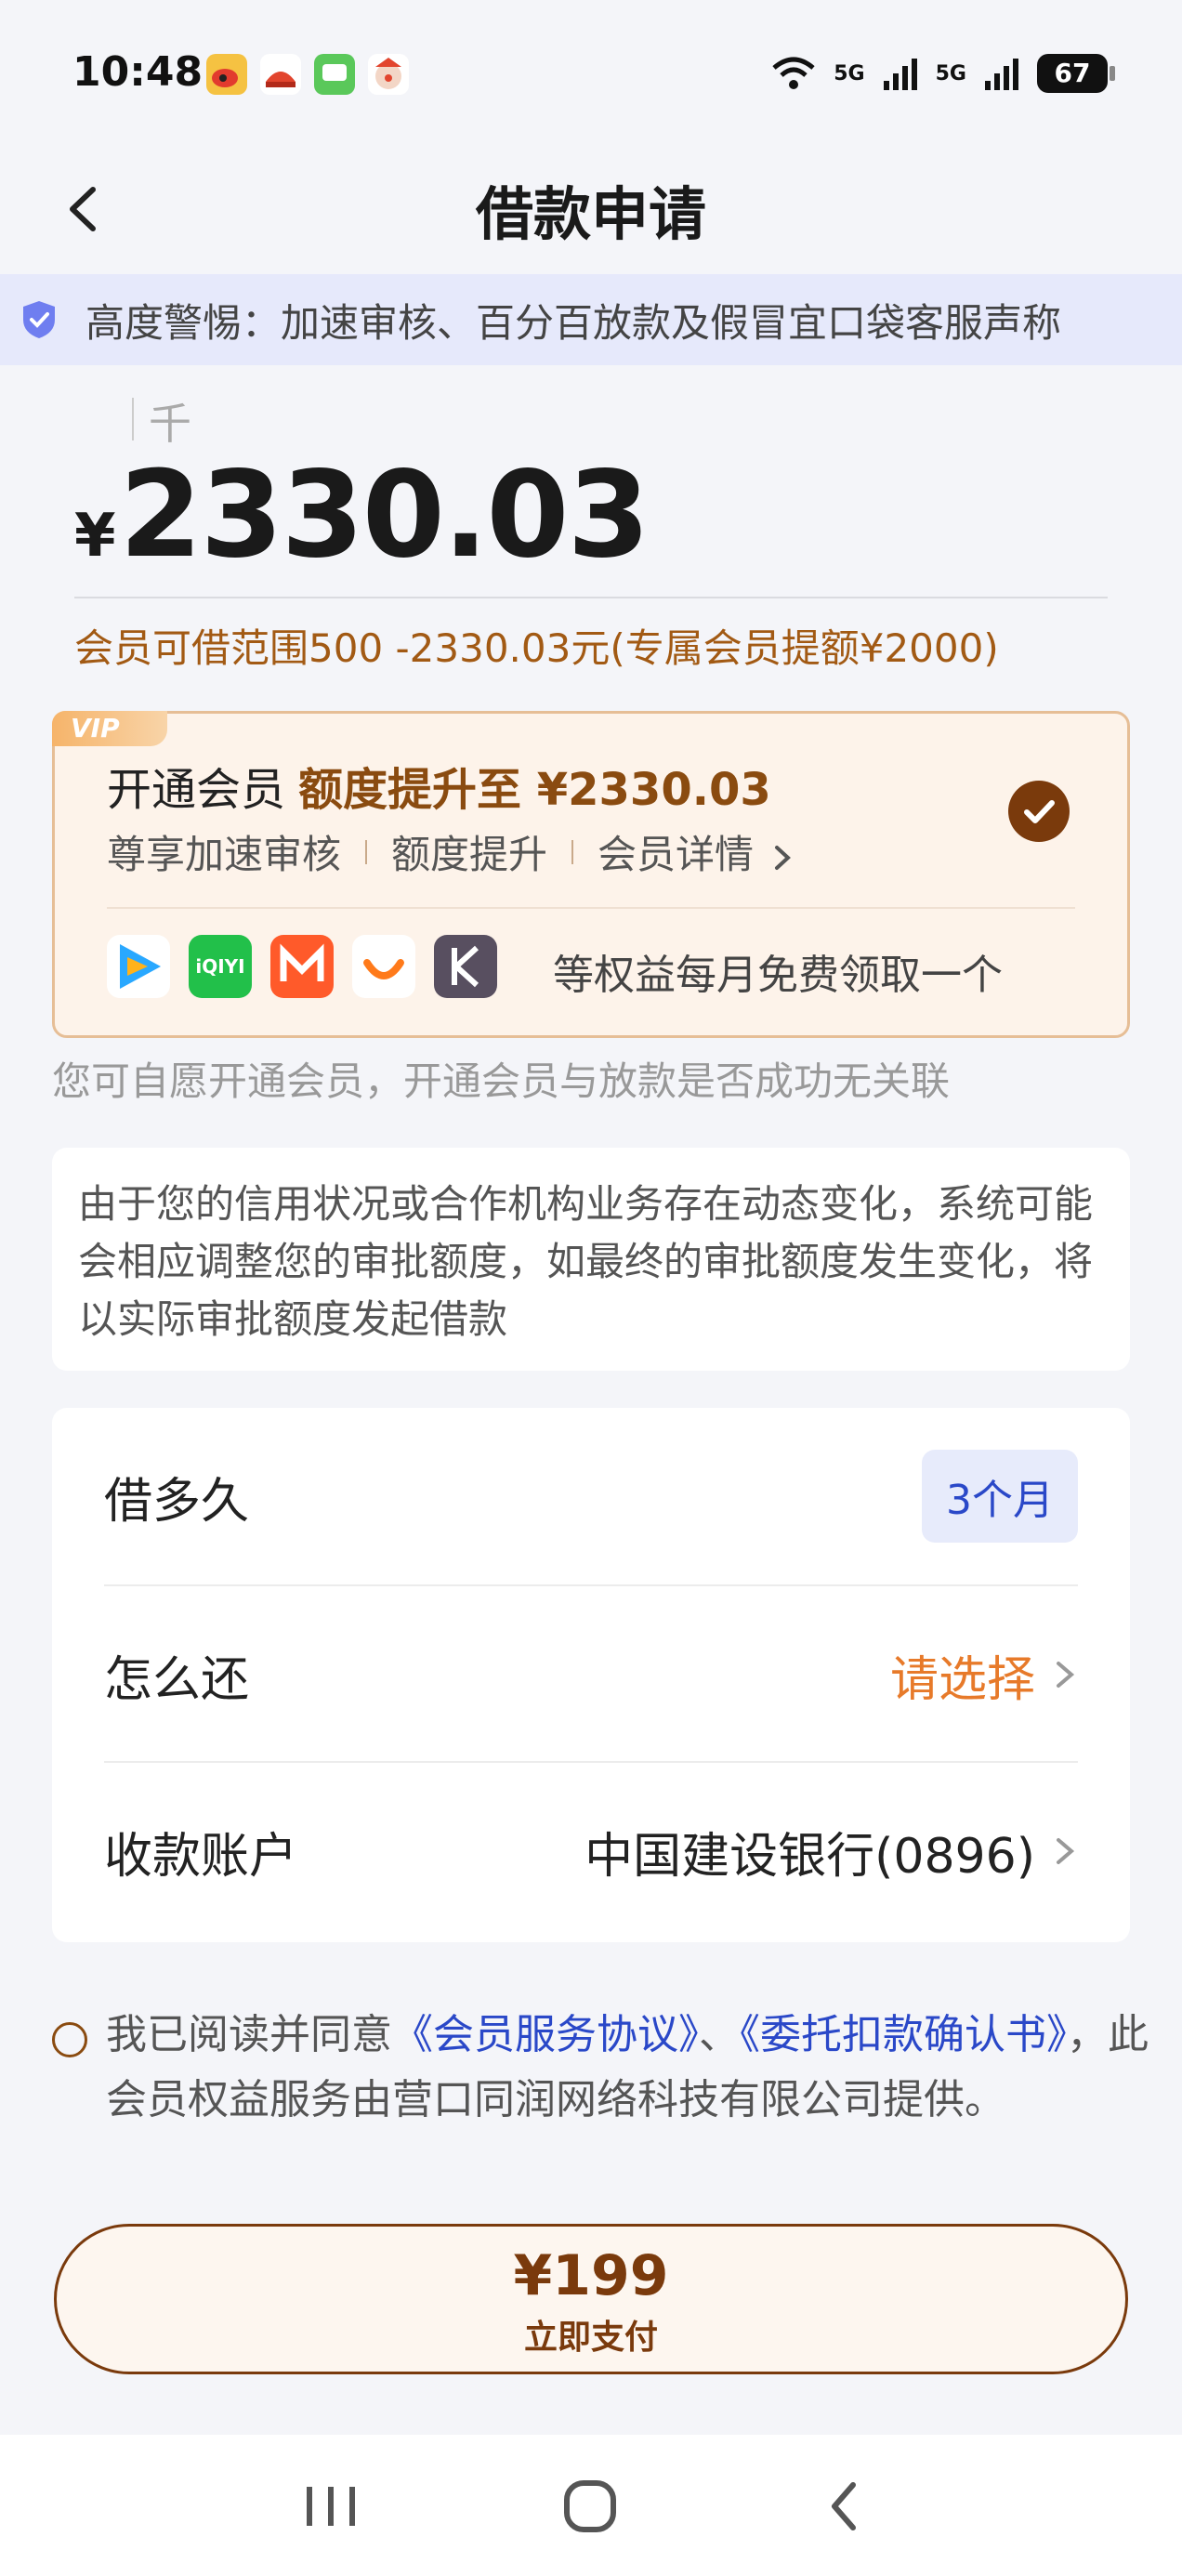 The height and width of the screenshot is (2576, 1182). I want to click on back-arrow-icon, so click(844, 2506).